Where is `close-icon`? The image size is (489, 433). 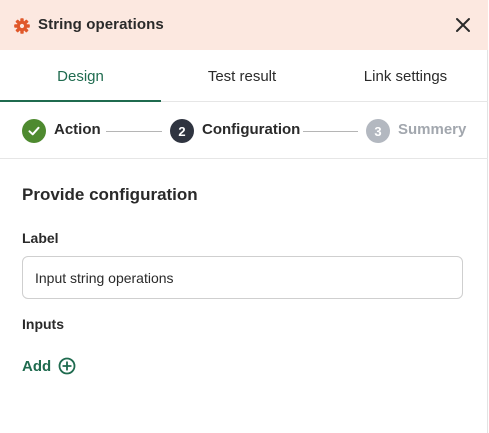
close-icon is located at coordinates (463, 25).